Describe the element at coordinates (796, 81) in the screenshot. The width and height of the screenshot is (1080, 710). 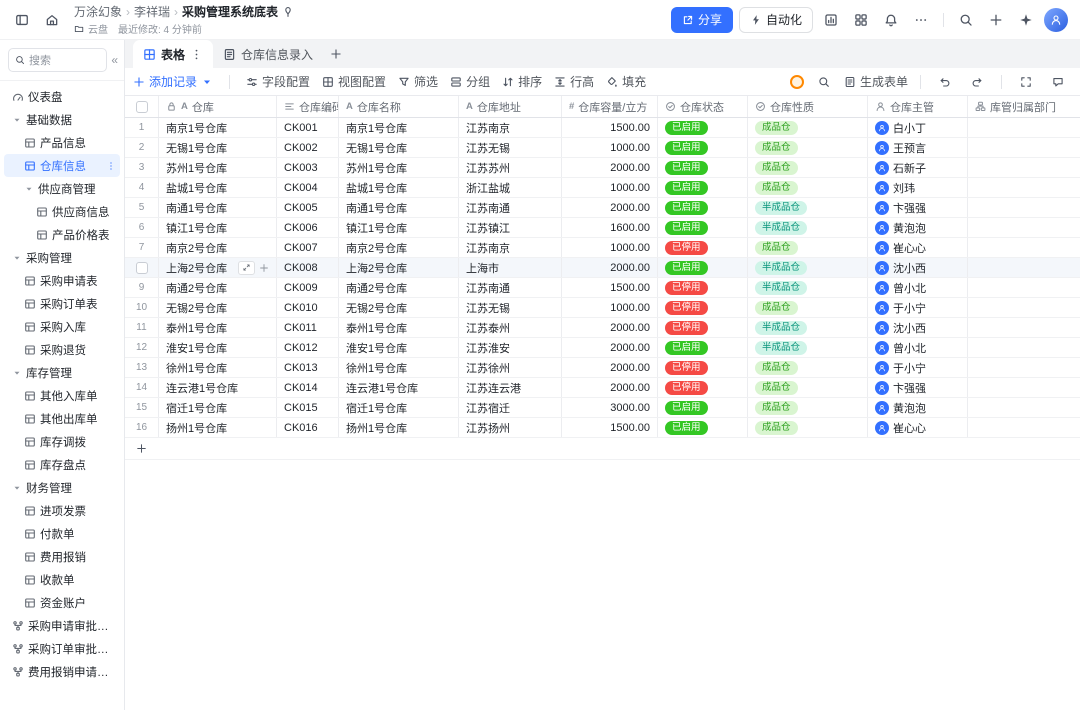
I see `collaborator-presence-icon` at that location.